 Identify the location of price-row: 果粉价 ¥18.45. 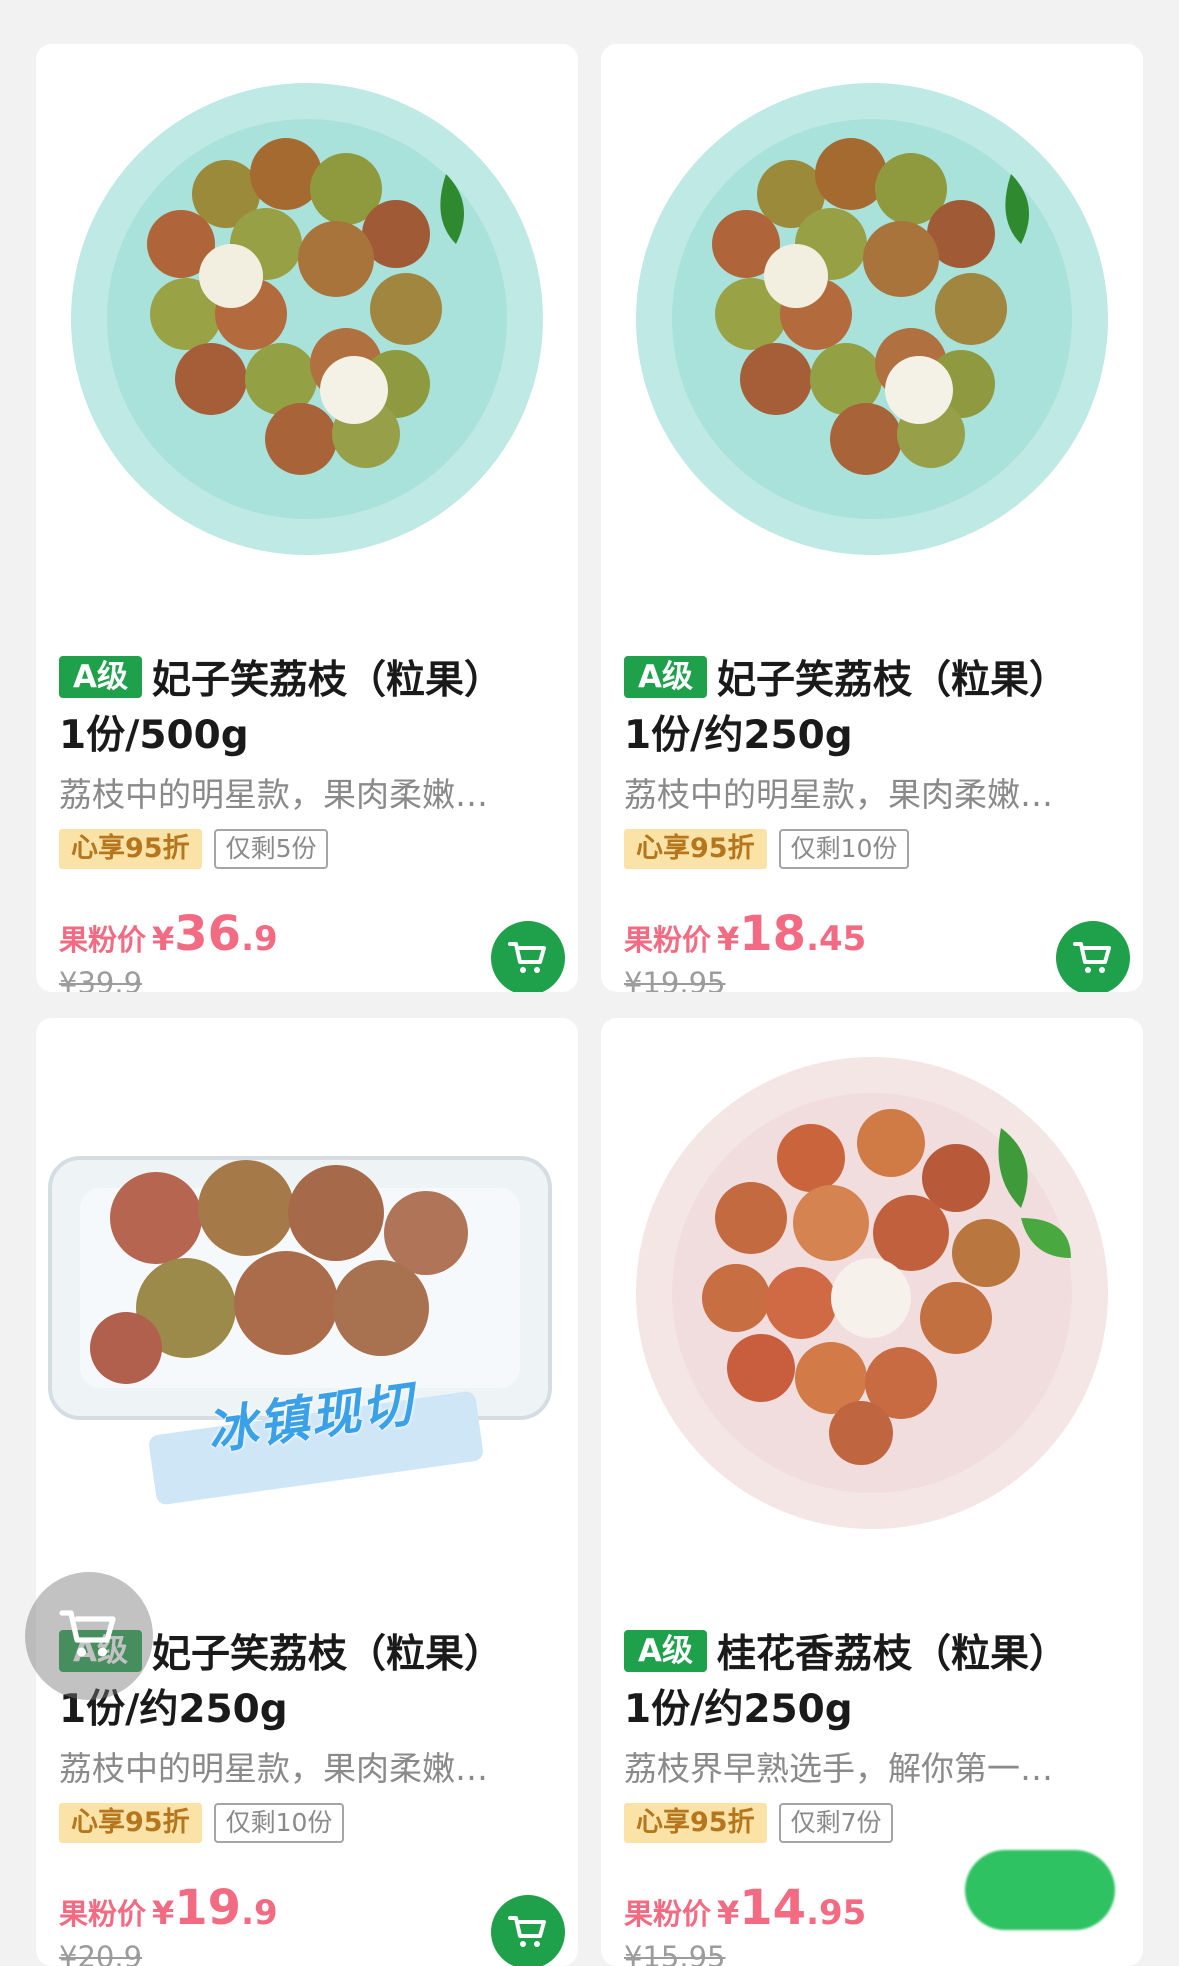
(745, 934).